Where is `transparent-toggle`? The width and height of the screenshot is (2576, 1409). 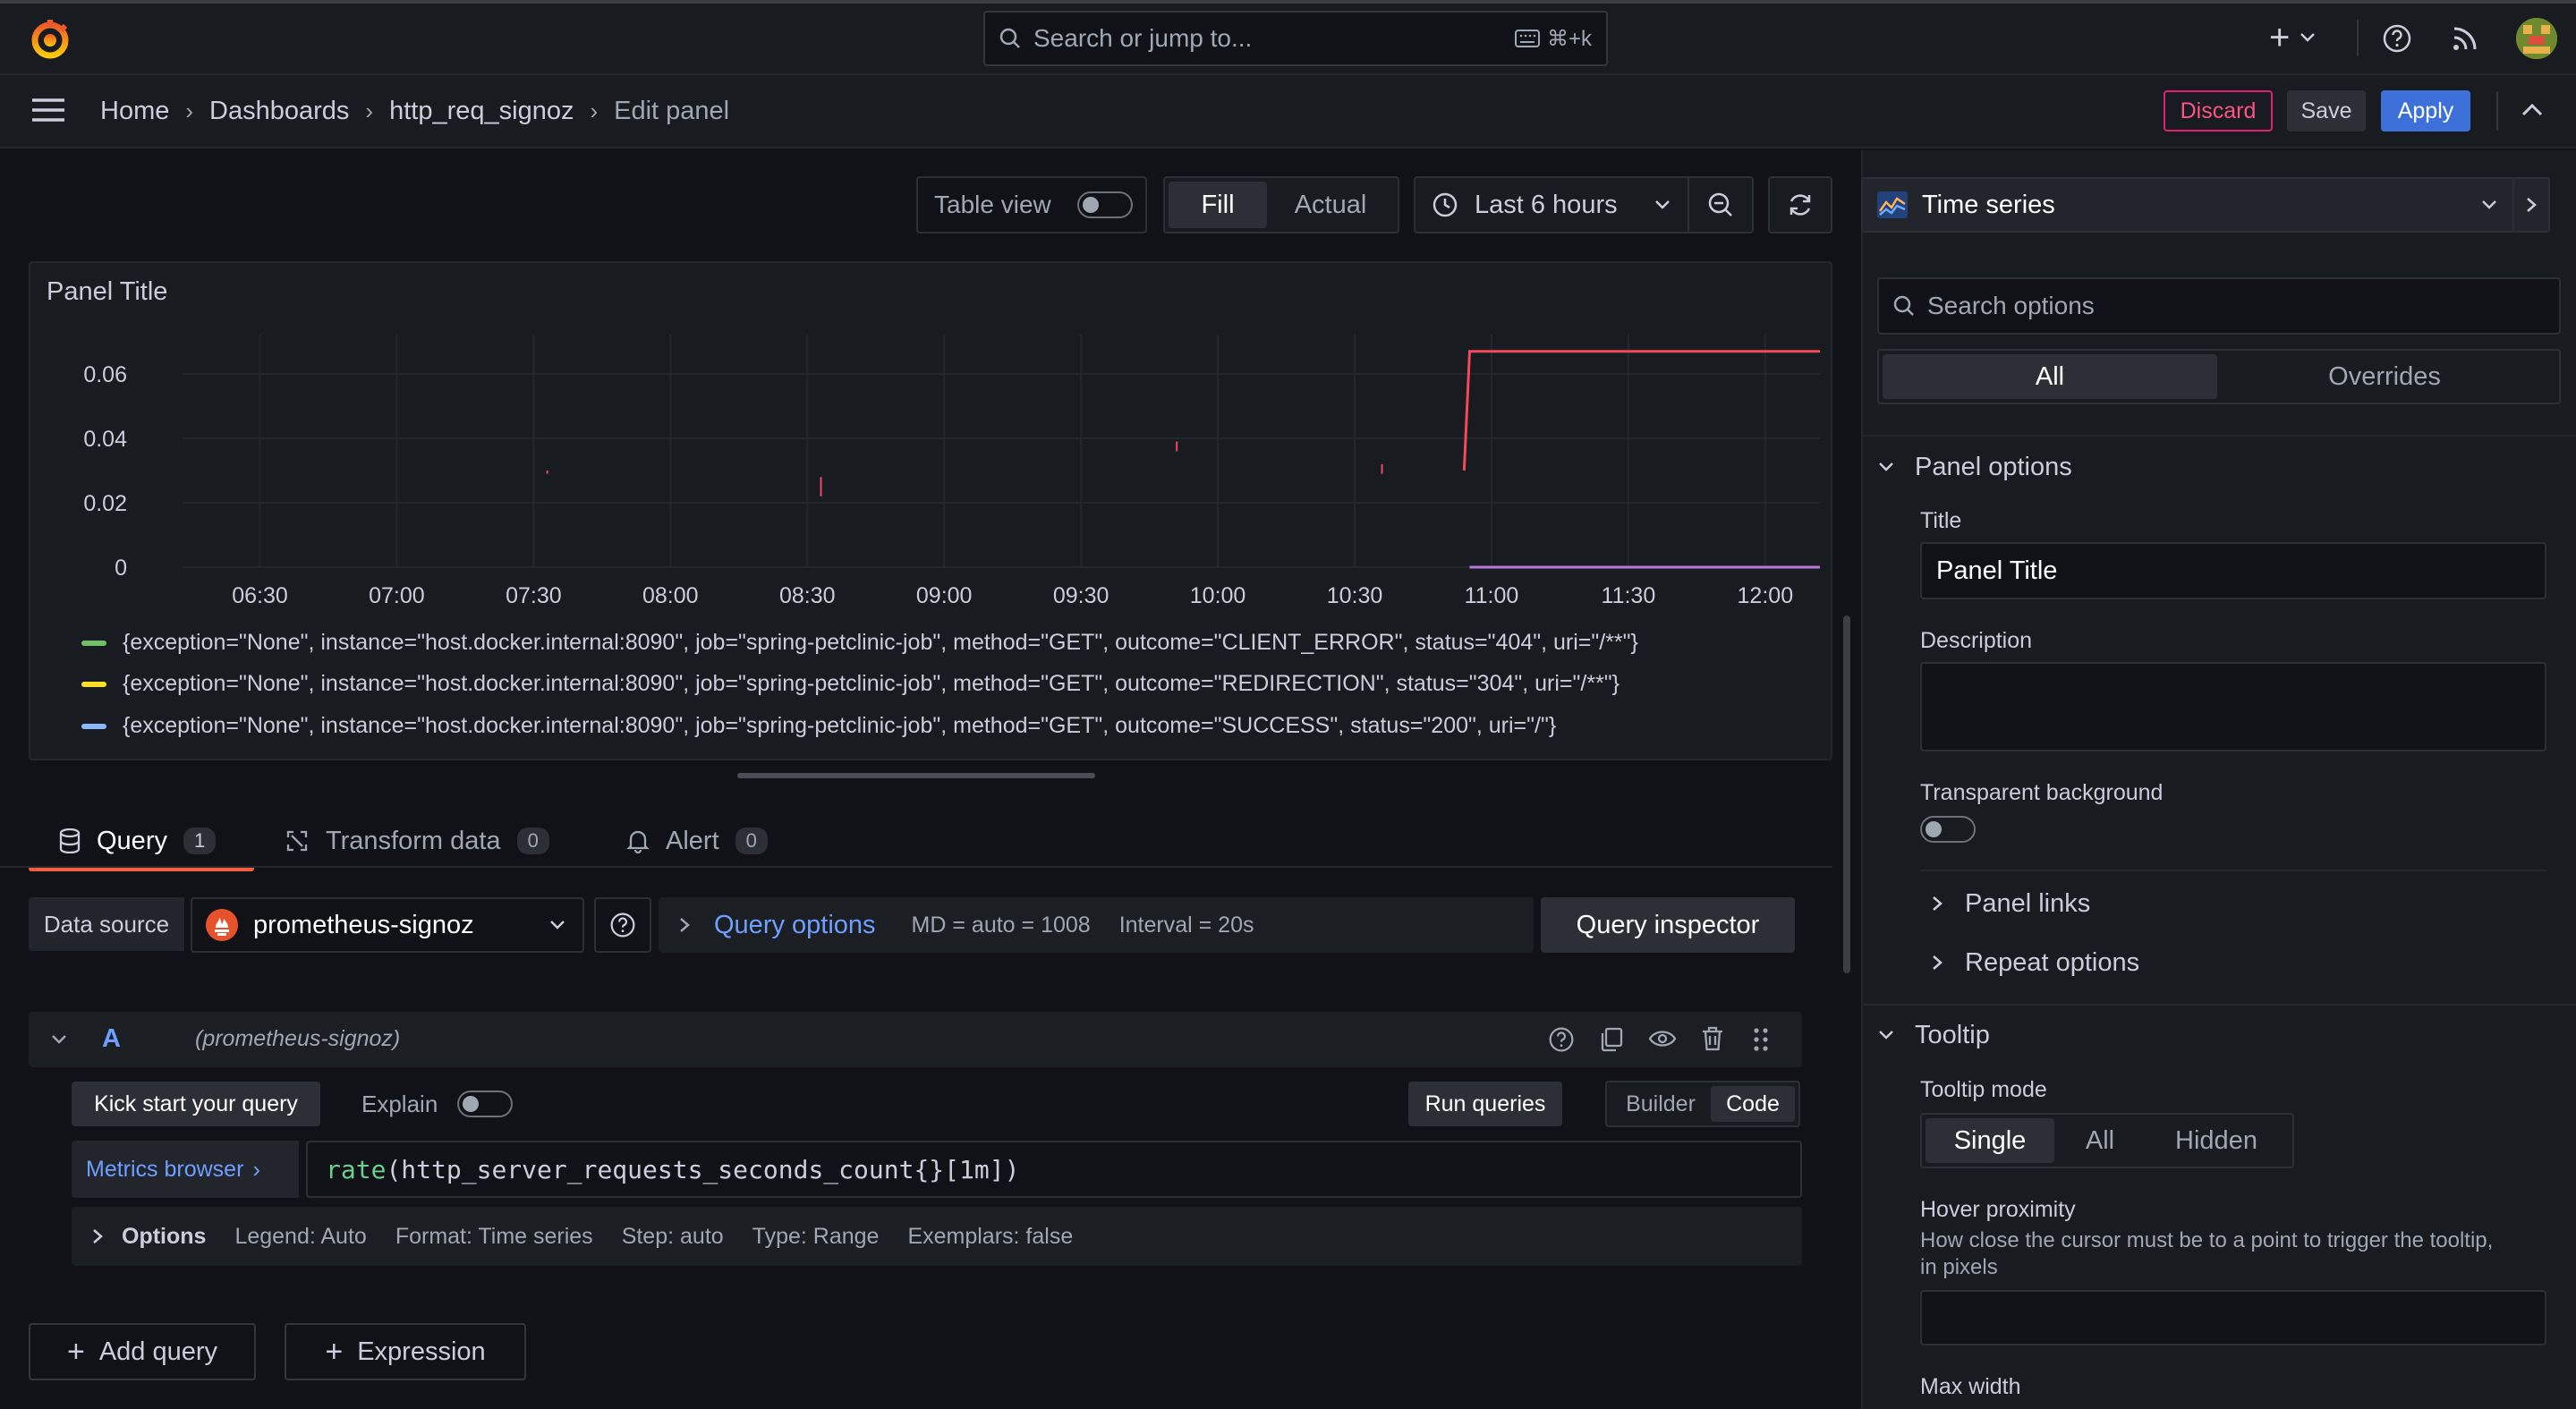 transparent-toggle is located at coordinates (1948, 829).